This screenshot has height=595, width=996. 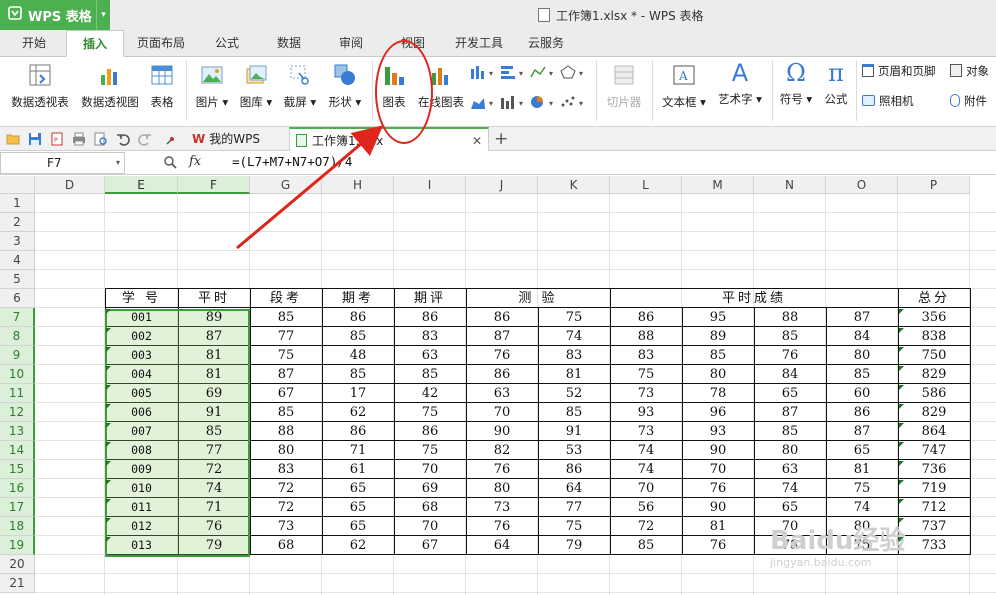 I want to click on customize-toolbar-icon, so click(x=172, y=139).